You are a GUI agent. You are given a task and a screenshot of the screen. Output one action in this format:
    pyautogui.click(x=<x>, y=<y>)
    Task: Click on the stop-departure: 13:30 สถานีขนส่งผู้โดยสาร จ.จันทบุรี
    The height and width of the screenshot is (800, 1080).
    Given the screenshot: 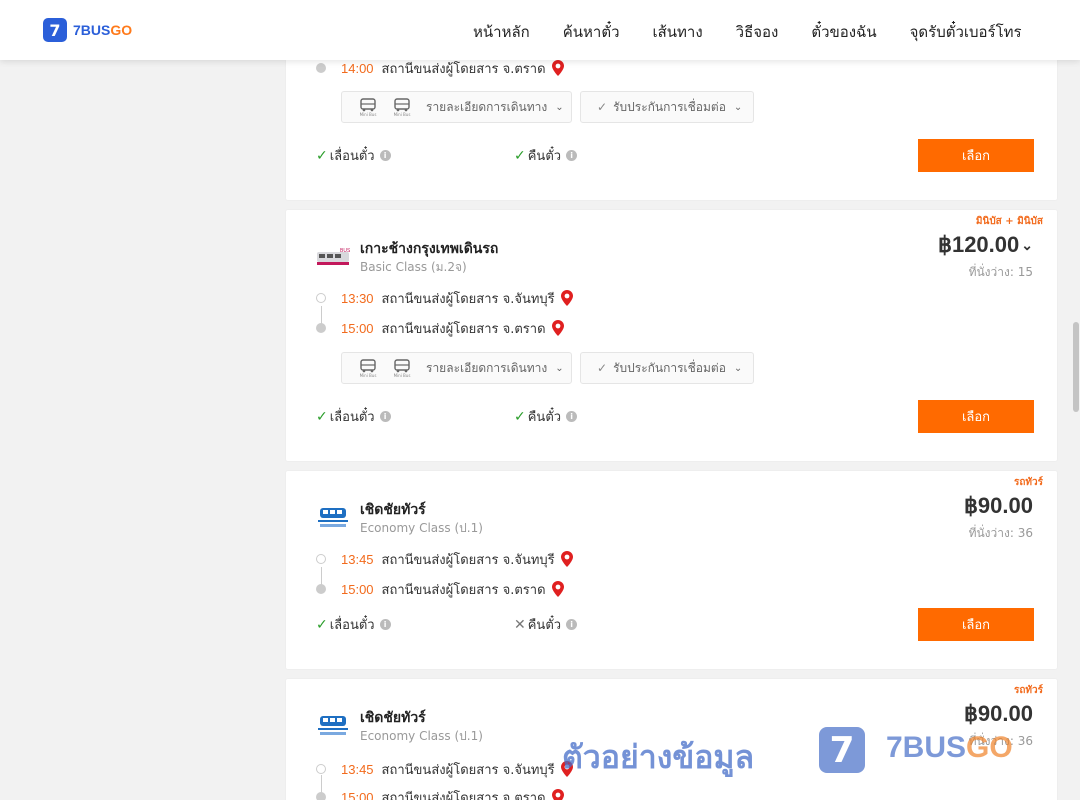 What is the action you would take?
    pyautogui.click(x=444, y=298)
    